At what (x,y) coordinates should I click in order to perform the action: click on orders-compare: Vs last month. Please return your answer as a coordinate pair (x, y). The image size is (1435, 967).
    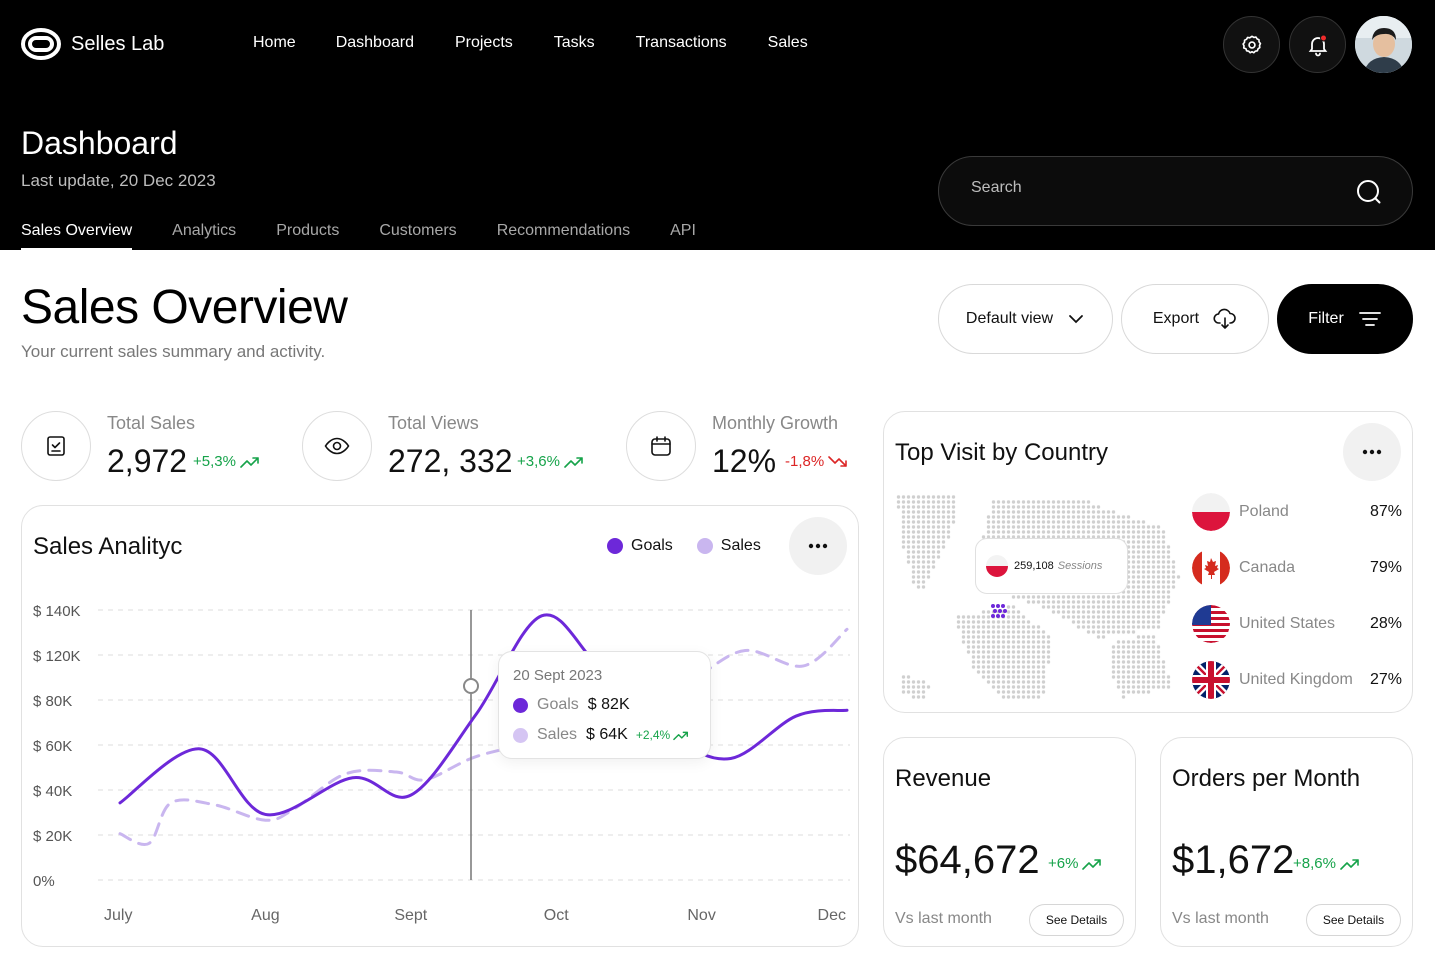
    Looking at the image, I should click on (1220, 918).